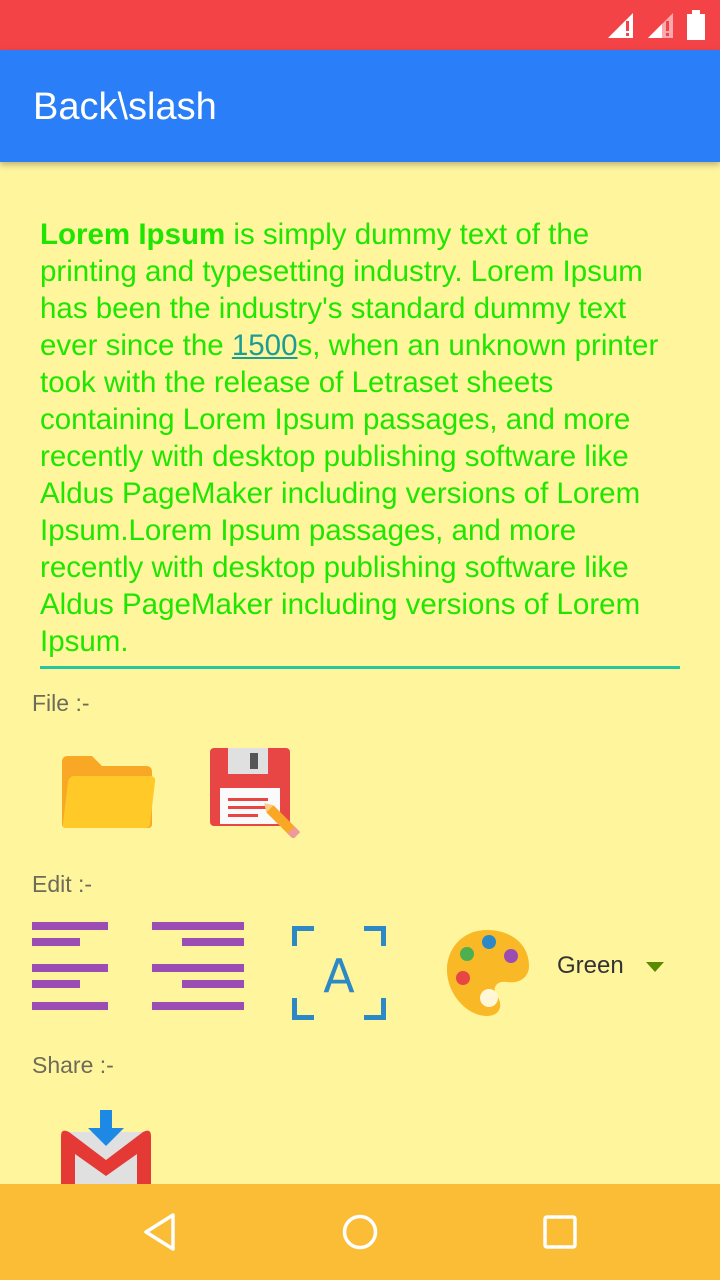  What do you see at coordinates (106, 1147) in the screenshot?
I see `gmail-icon` at bounding box center [106, 1147].